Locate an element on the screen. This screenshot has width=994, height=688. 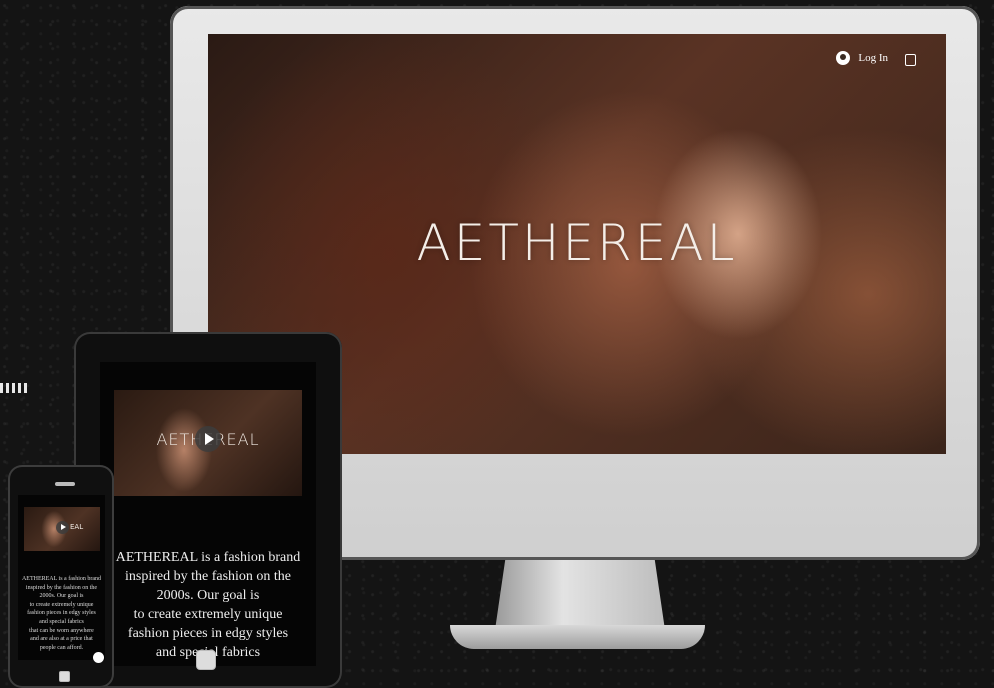
chat-icon is located at coordinates (98, 657).